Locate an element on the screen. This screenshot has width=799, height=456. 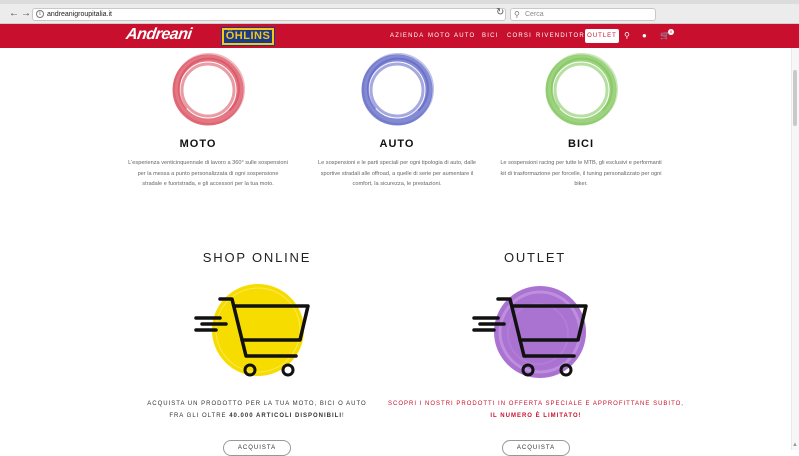
shop-acquista-button: ACQUISTA is located at coordinates (257, 448).